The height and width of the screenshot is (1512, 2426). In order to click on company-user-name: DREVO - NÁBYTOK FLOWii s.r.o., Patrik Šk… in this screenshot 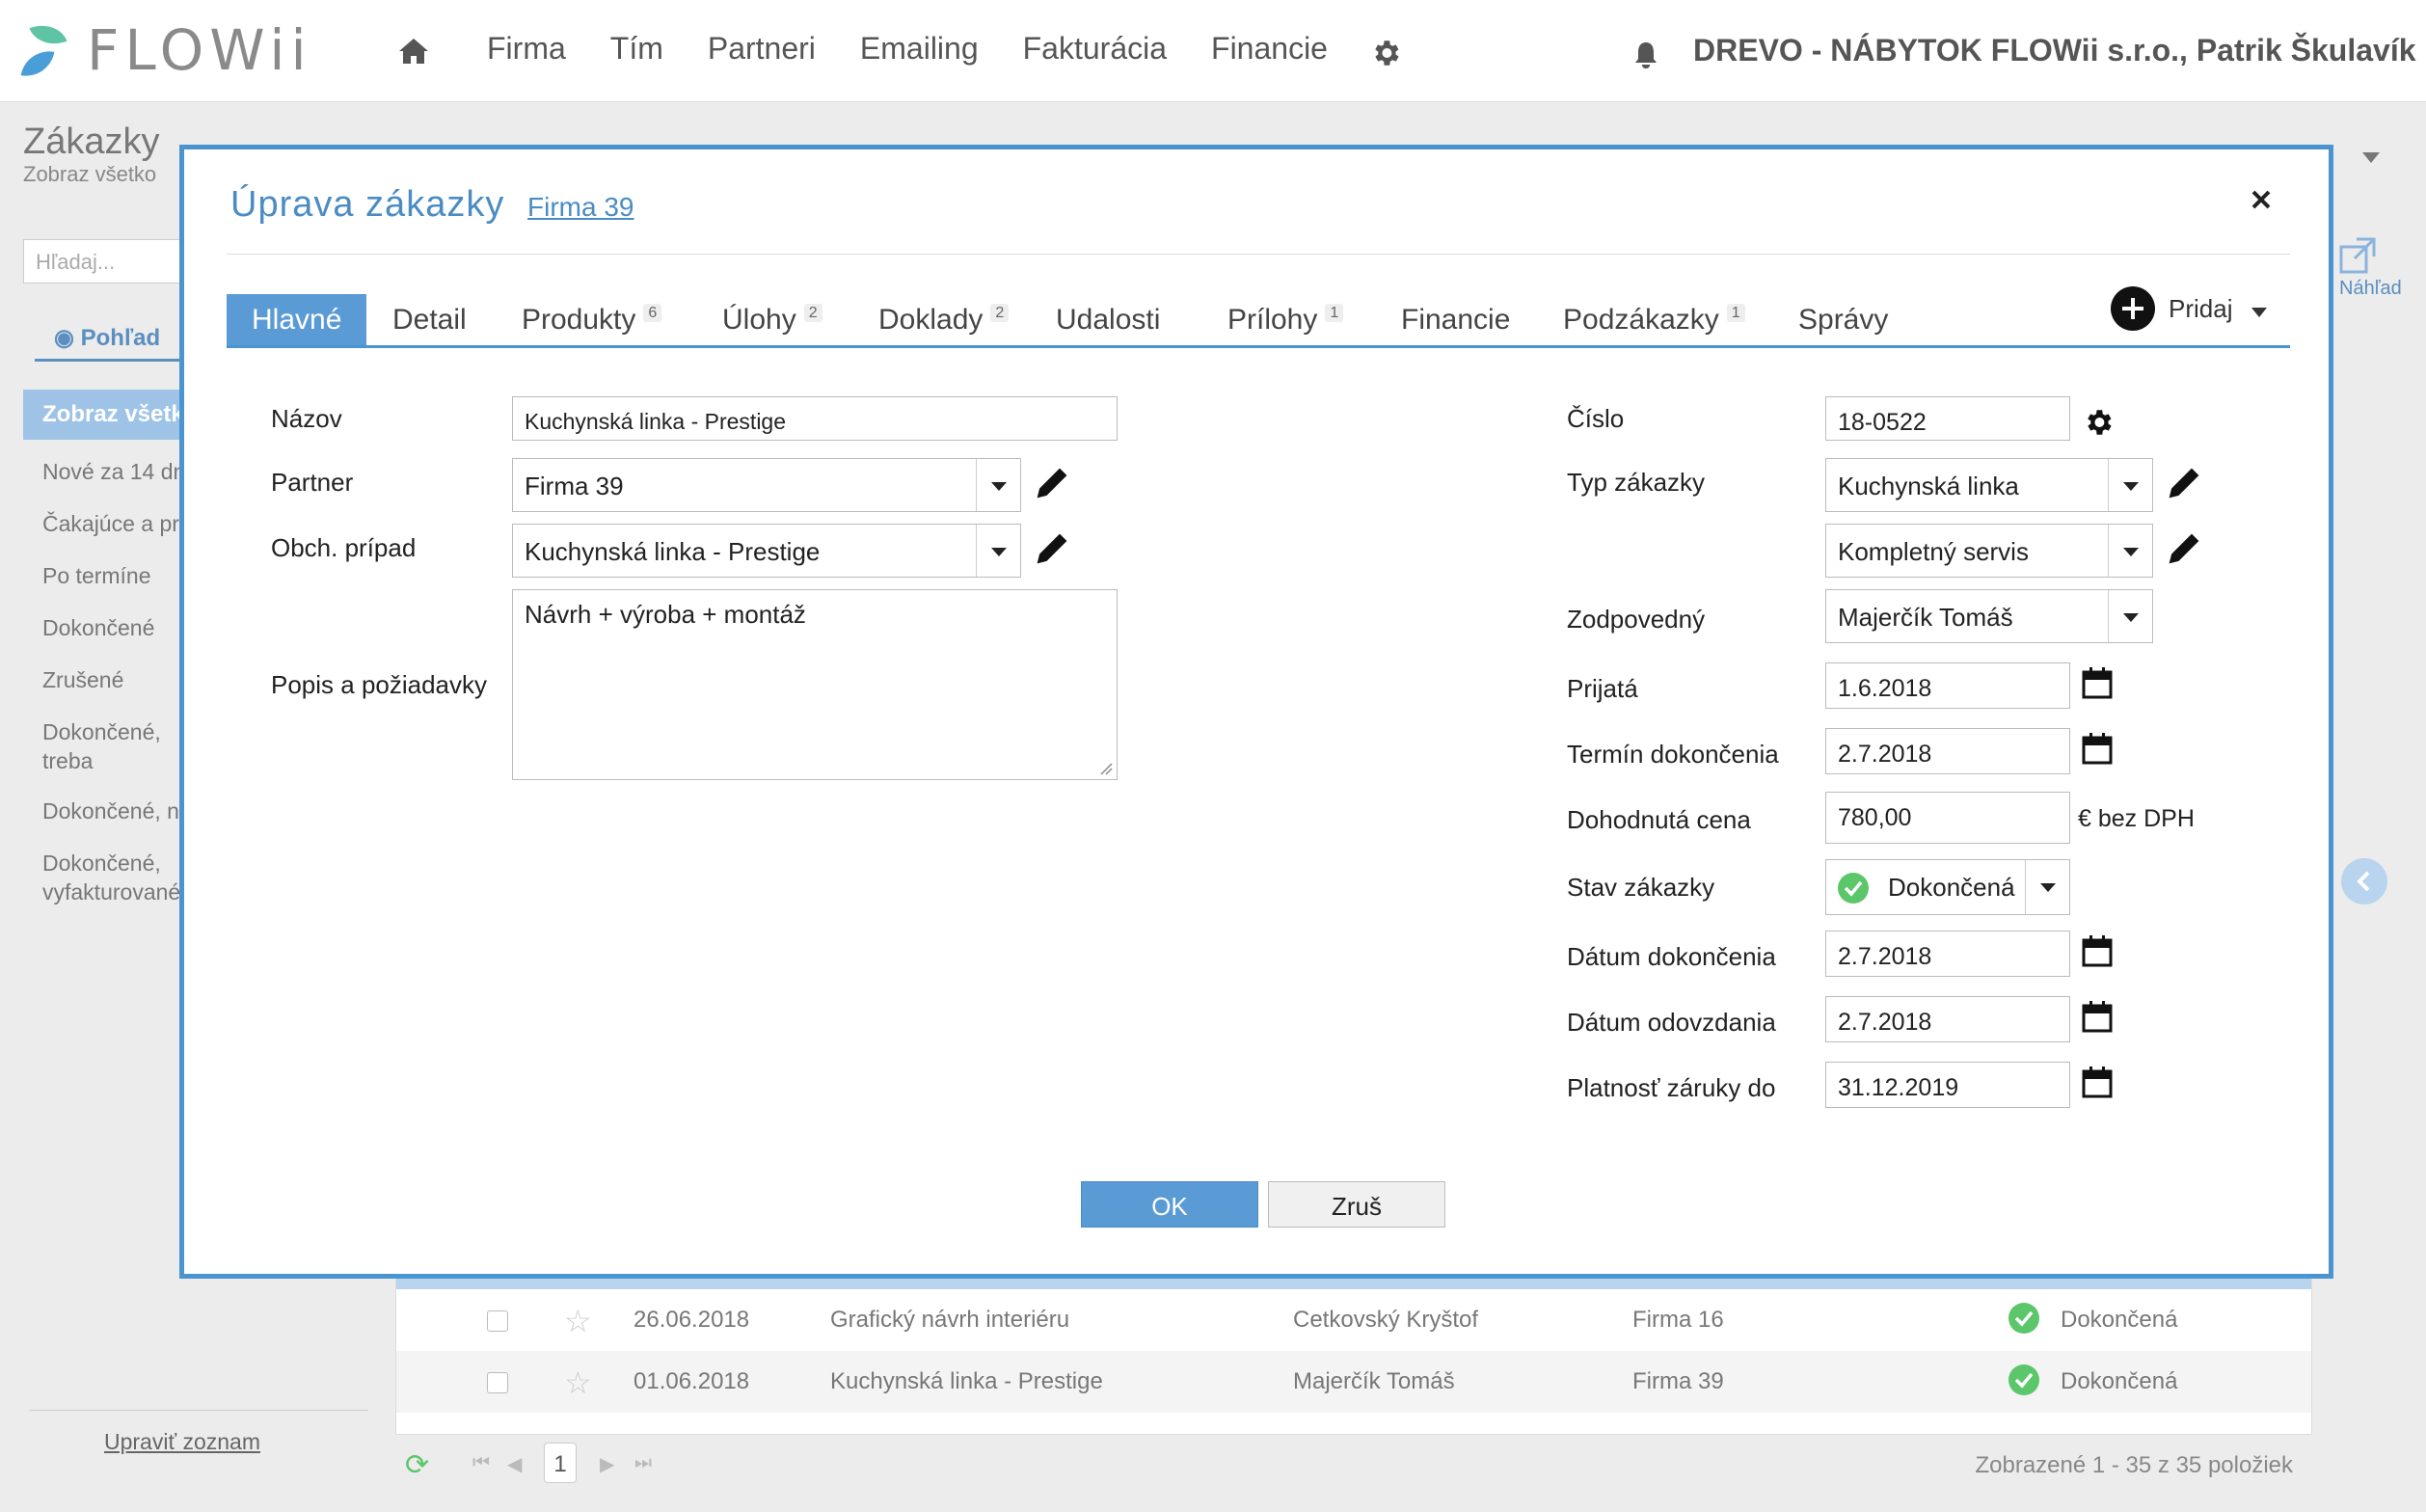, I will do `click(2055, 50)`.